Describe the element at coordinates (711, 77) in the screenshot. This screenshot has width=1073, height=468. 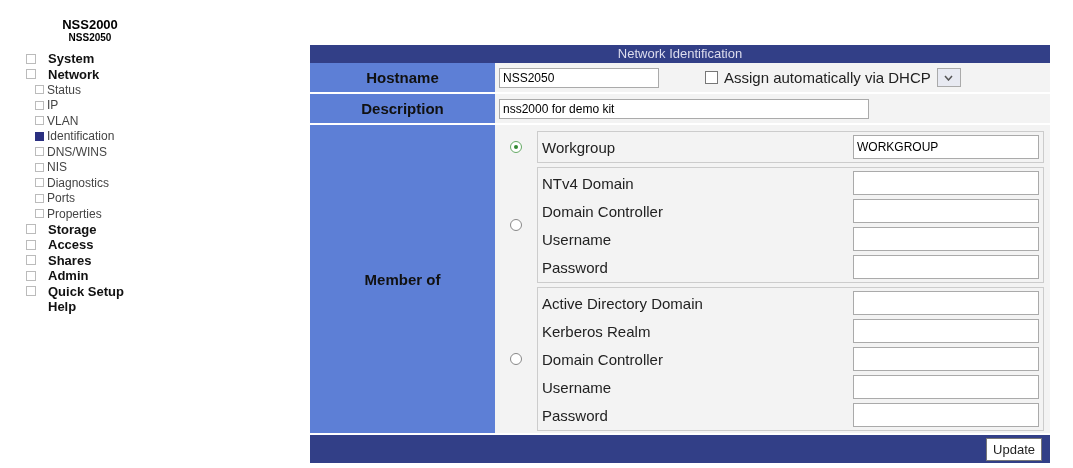
I see `checkbox` at that location.